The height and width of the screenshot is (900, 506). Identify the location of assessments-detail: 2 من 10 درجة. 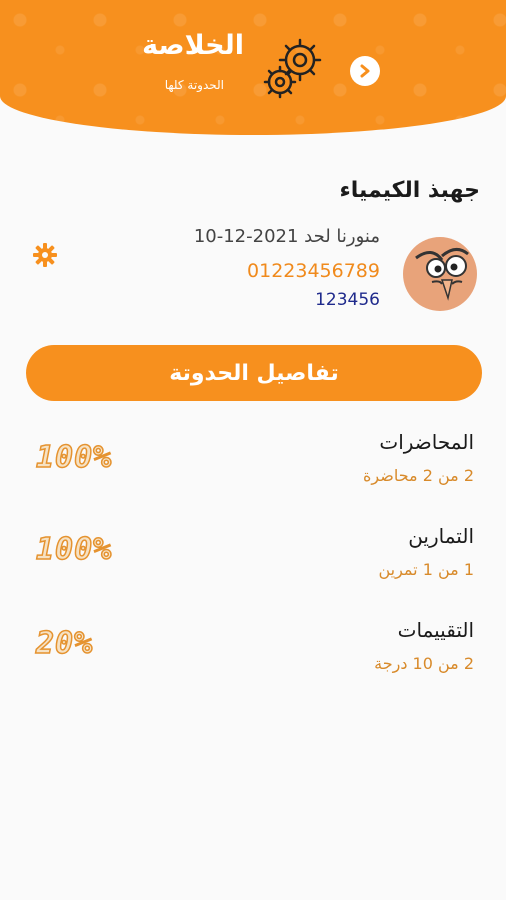
(424, 663).